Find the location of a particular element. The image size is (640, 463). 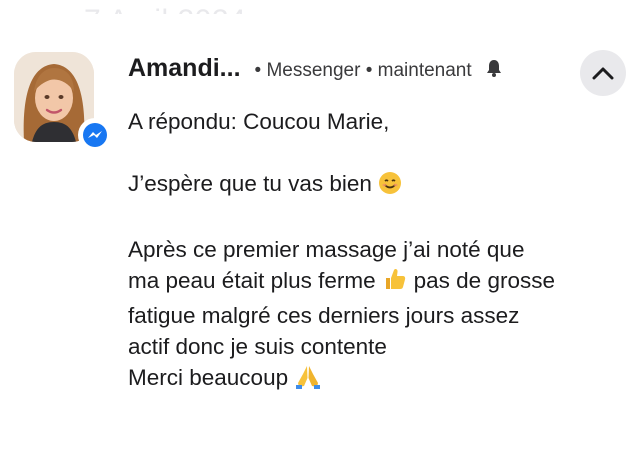

messenger-icon is located at coordinates (95, 135).